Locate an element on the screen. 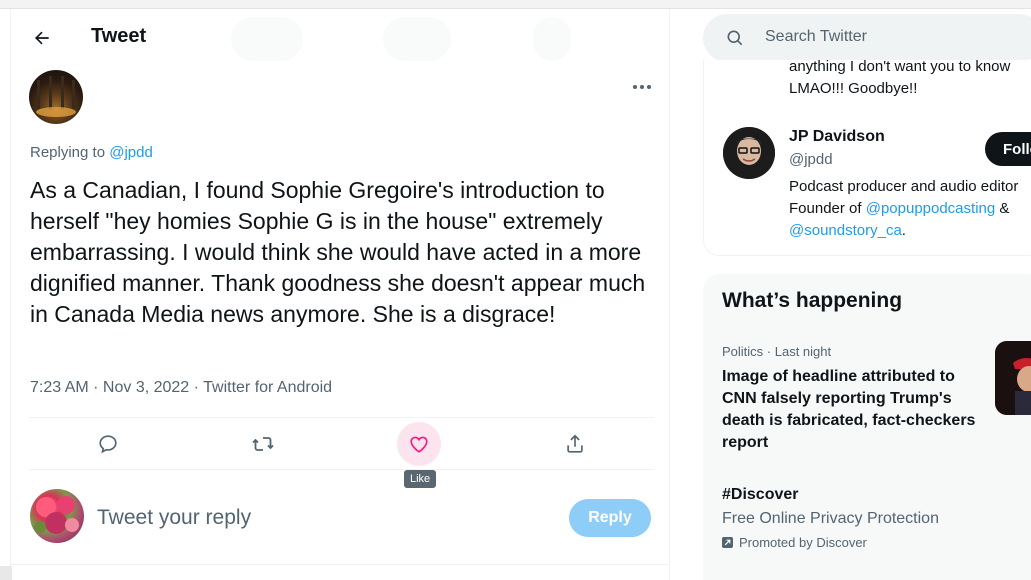  share-icon is located at coordinates (575, 443).